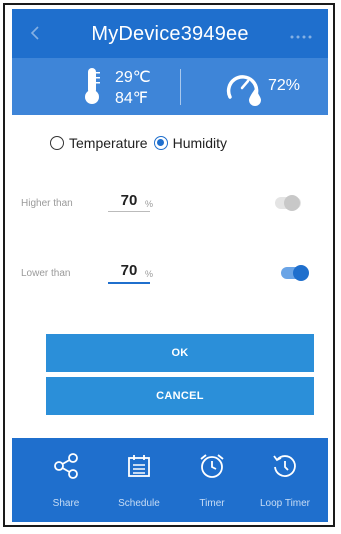  Describe the element at coordinates (66, 503) in the screenshot. I see `tab-share-label: Share` at that location.